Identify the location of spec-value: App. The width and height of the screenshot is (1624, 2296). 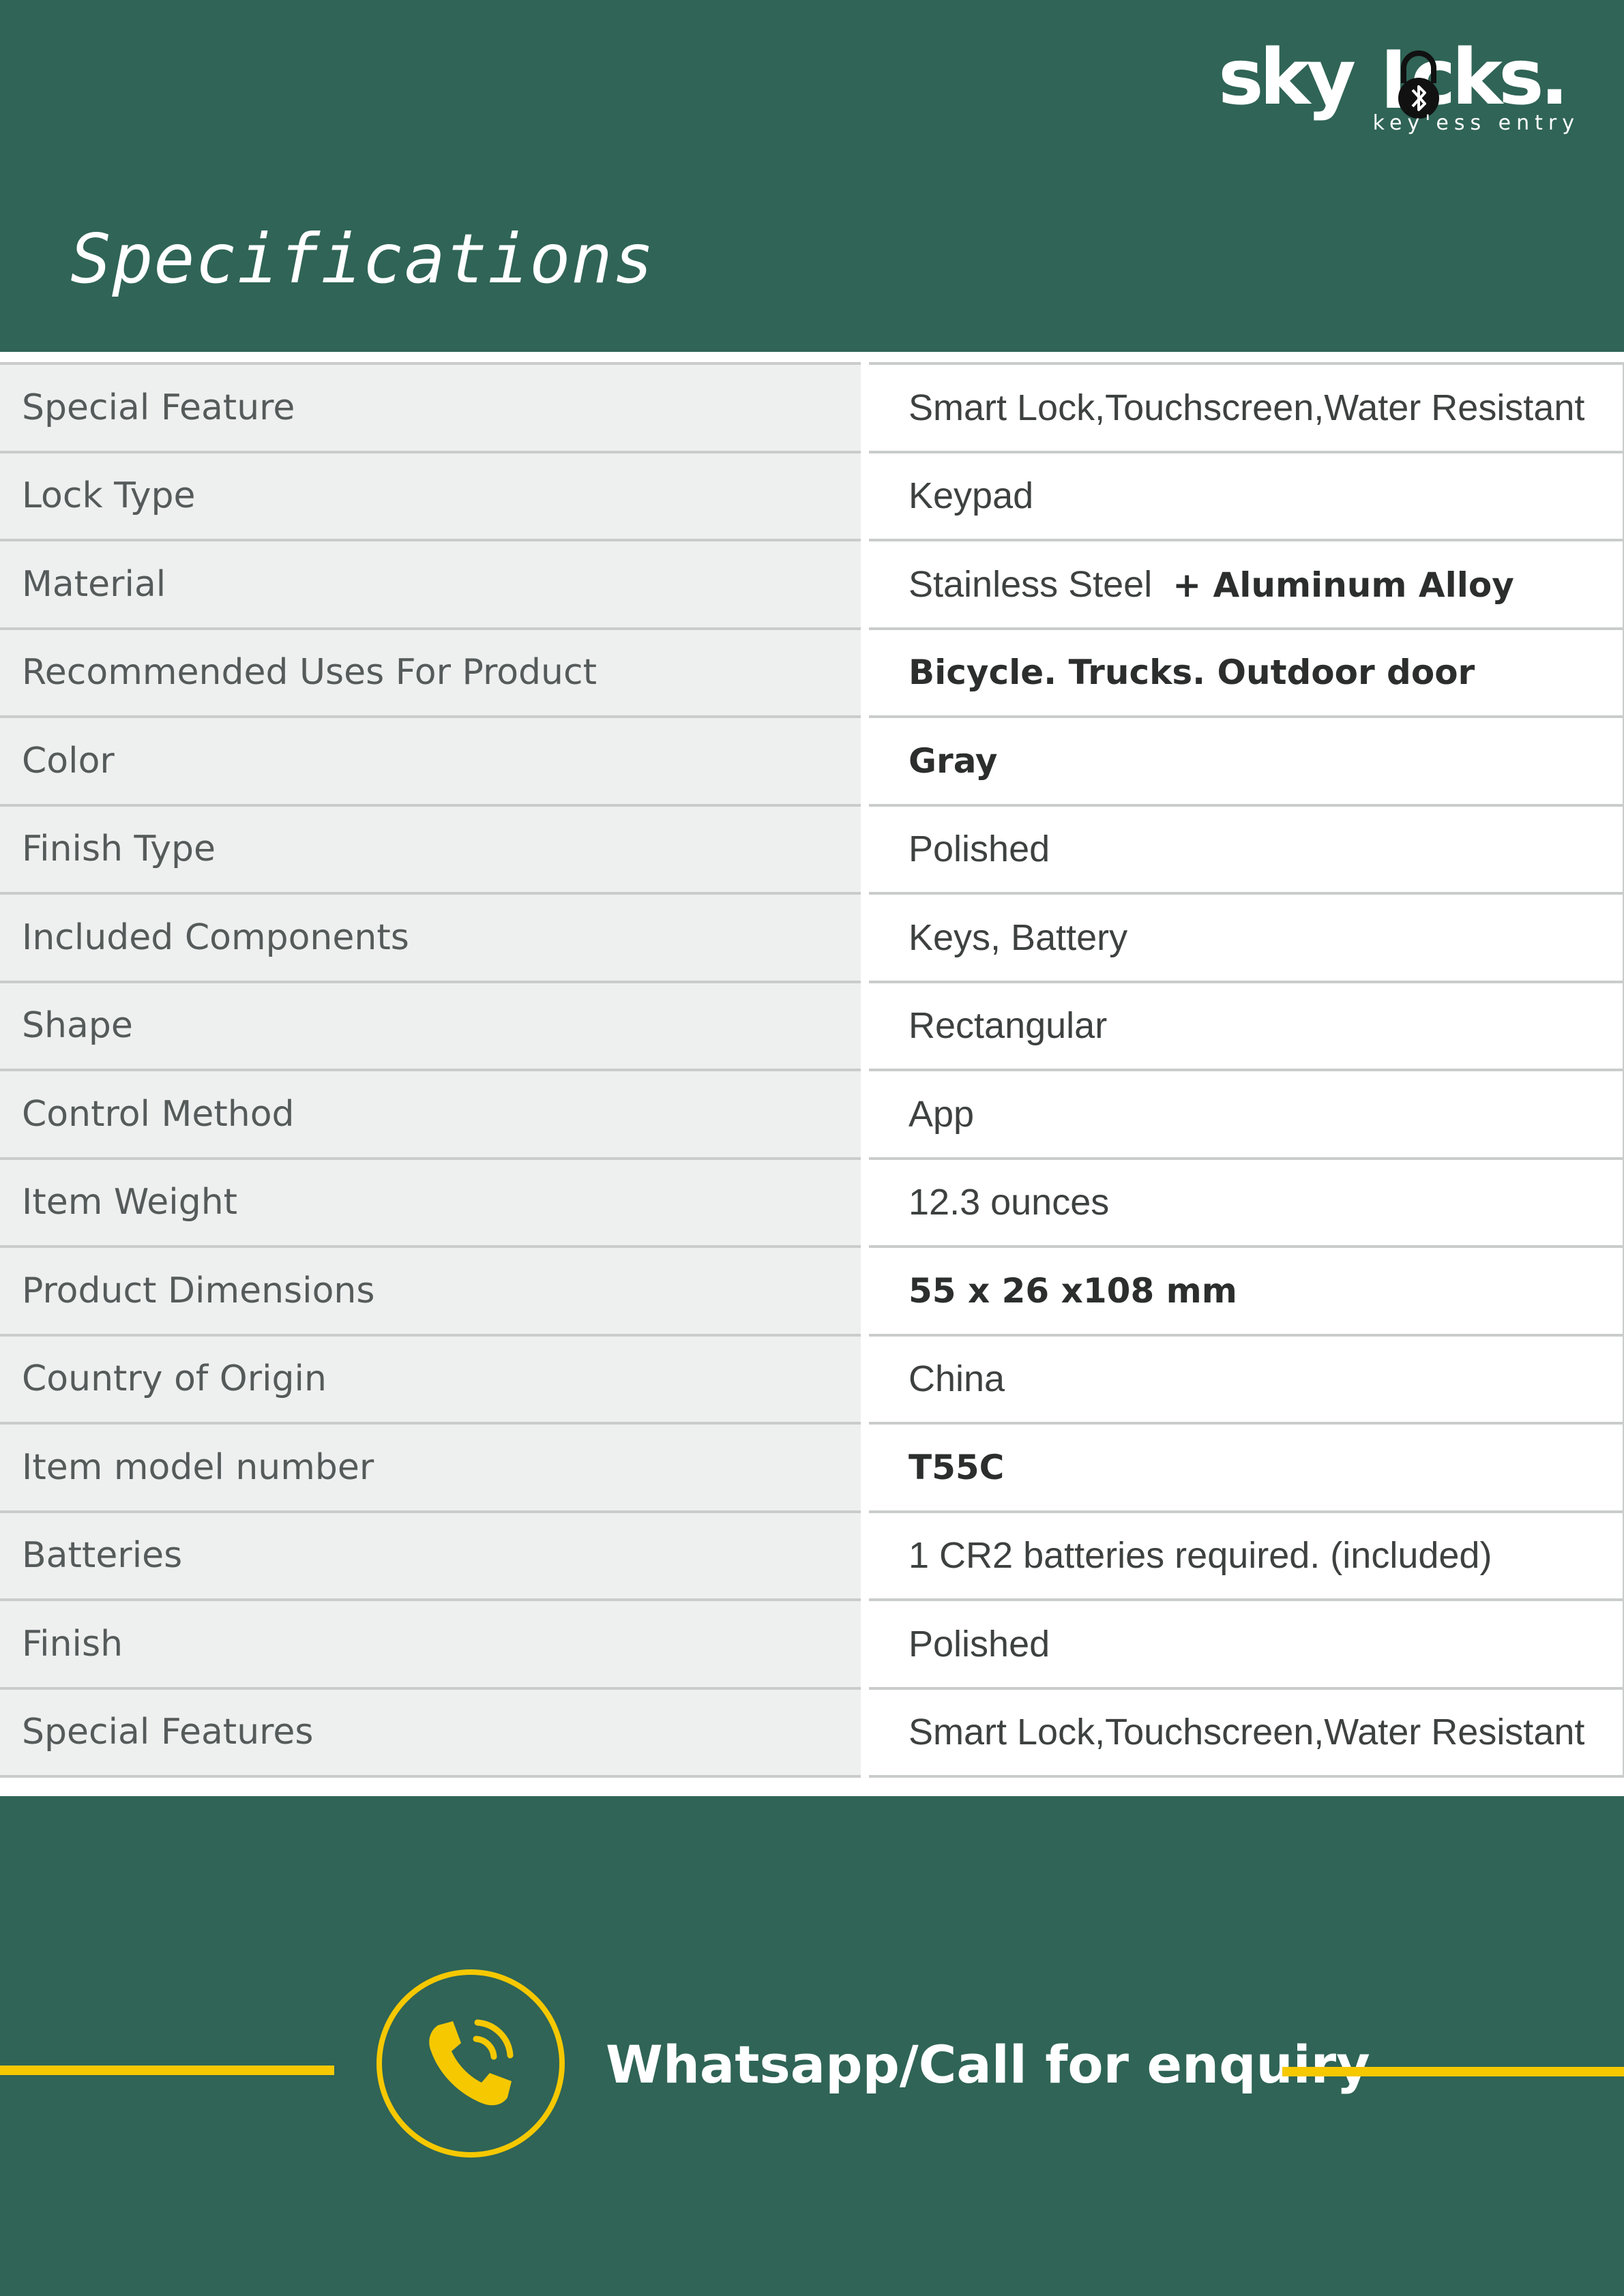
(1244, 1115).